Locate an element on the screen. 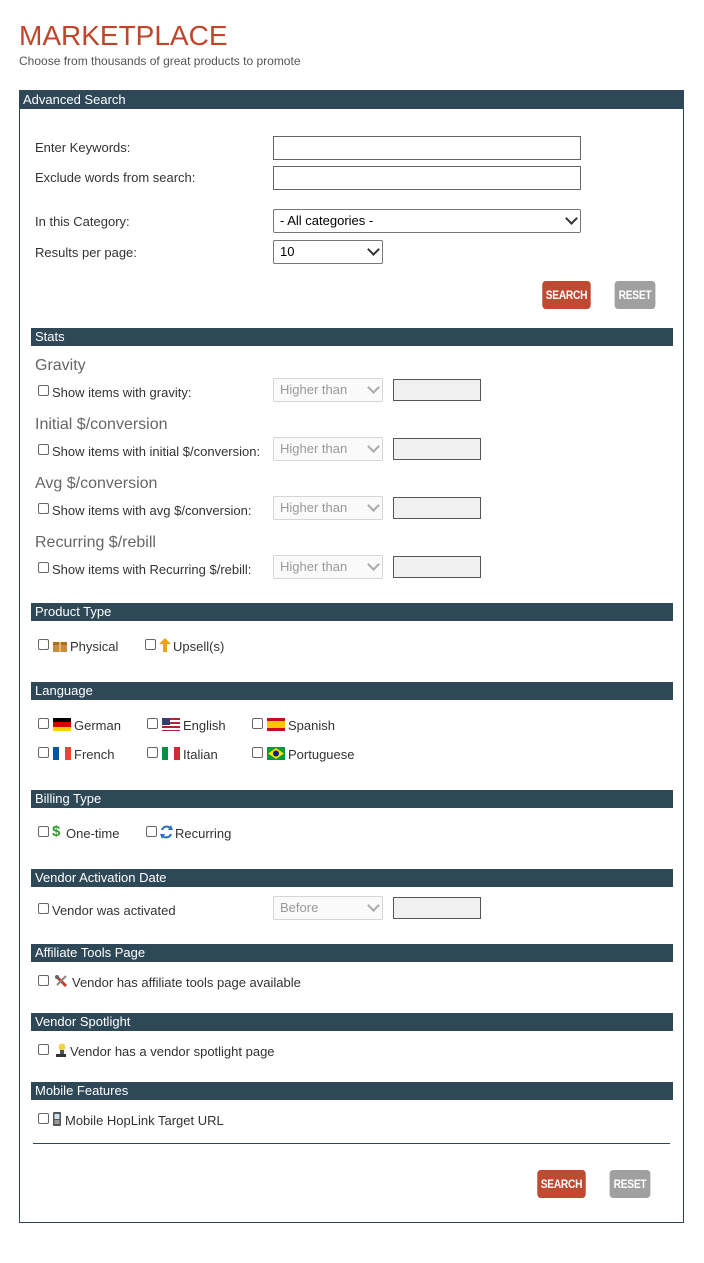 The width and height of the screenshot is (704, 1263). recurring-billing-checkbox is located at coordinates (151, 831).